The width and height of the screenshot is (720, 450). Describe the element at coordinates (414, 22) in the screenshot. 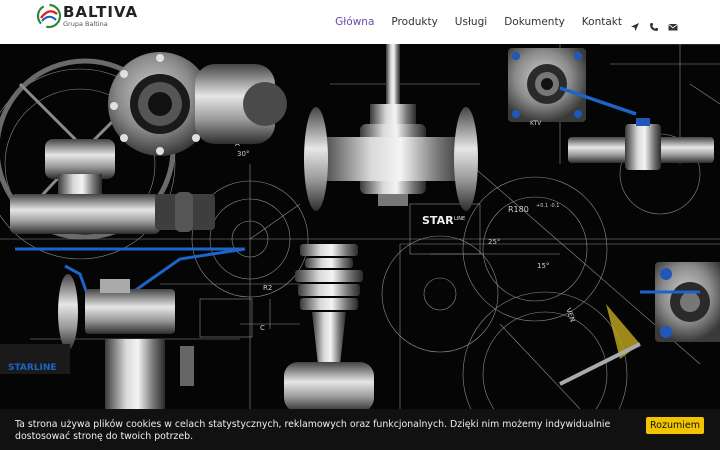

I see `nav-item-products: Produkty` at that location.